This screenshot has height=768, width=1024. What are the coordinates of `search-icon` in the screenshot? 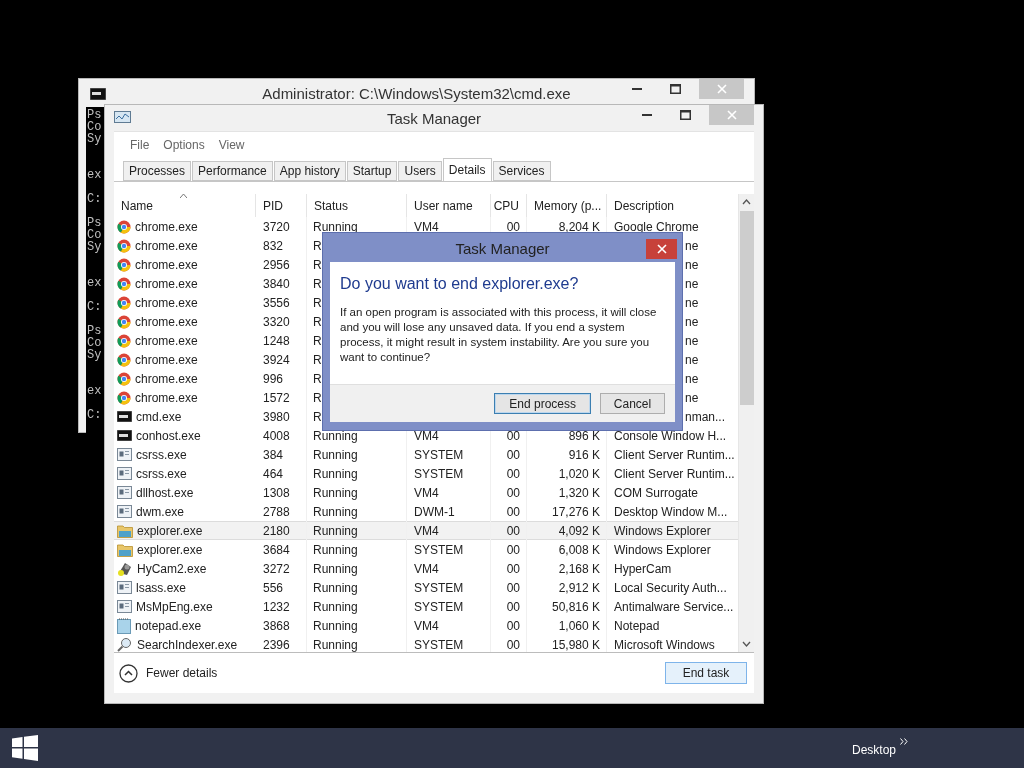 It's located at (125, 644).